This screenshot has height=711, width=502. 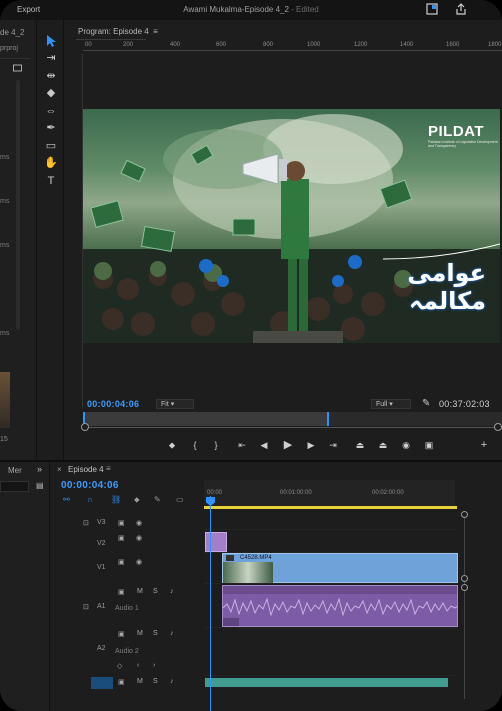 I want to click on comparison-view-icon: ▣, so click(x=429, y=445).